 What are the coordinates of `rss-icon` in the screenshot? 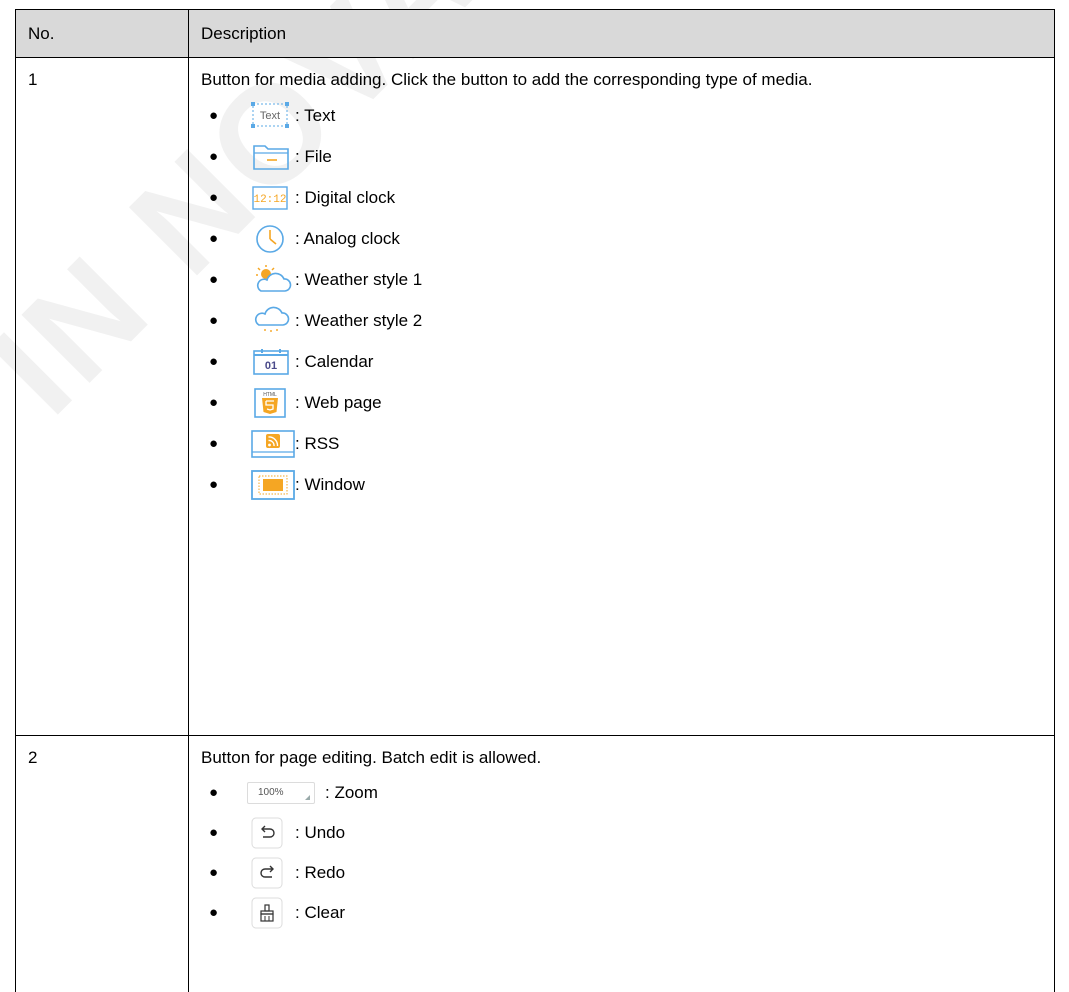 It's located at (273, 444).